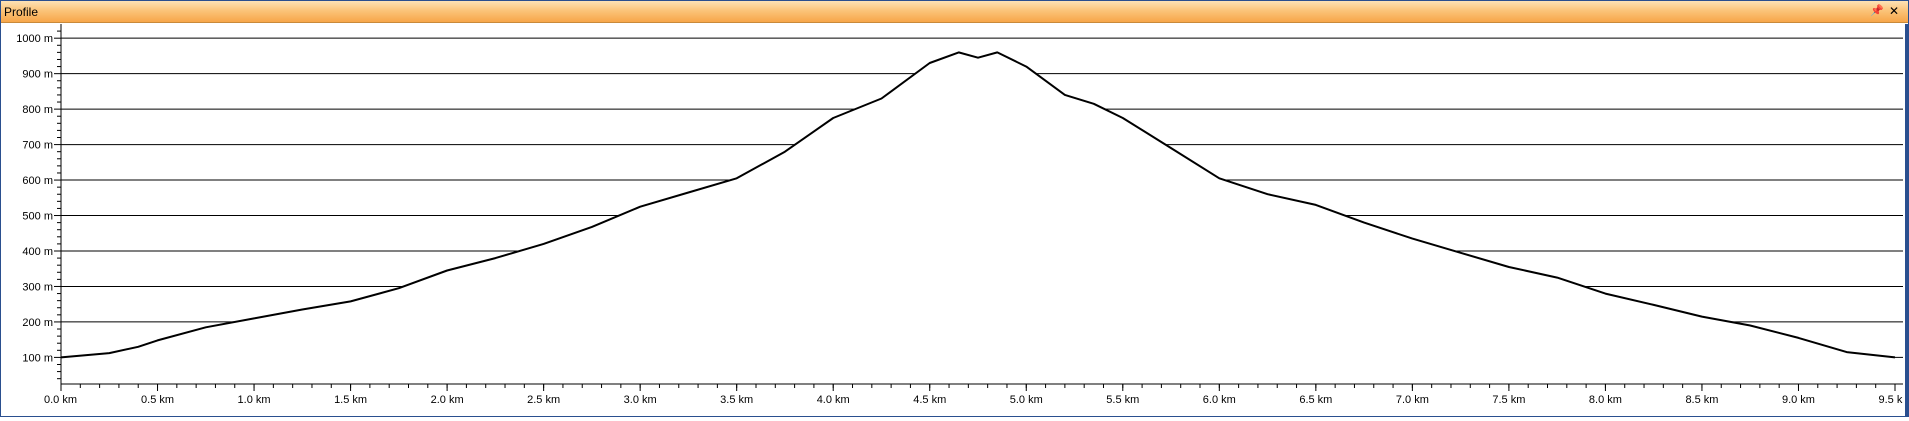 The width and height of the screenshot is (1909, 421). What do you see at coordinates (1701, 400) in the screenshot?
I see `x-tick-label: 8.5 km` at bounding box center [1701, 400].